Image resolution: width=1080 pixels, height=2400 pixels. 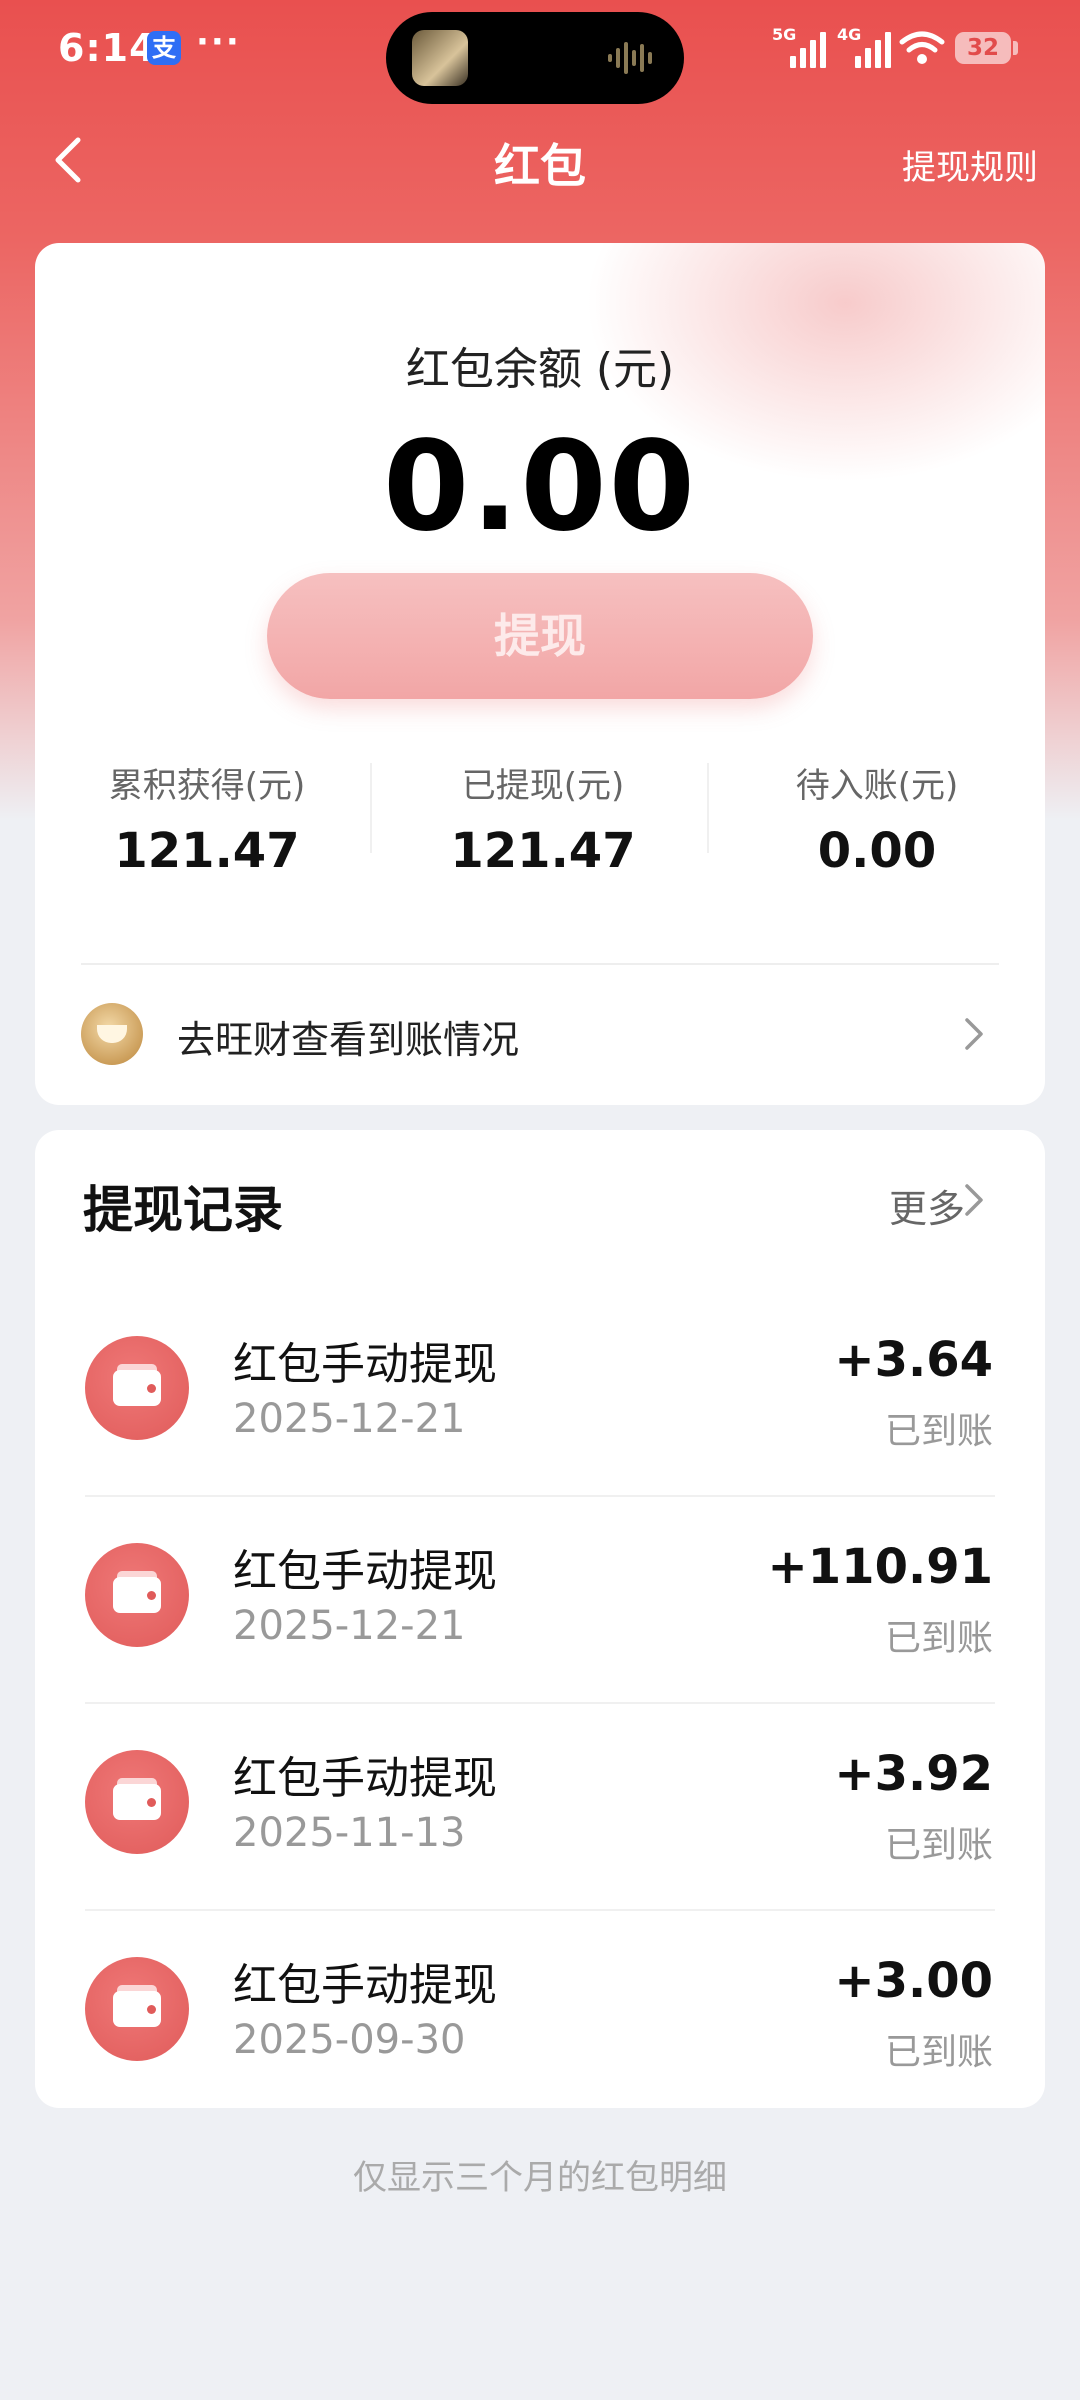 I want to click on more-notifications-icon: ···, so click(x=218, y=42).